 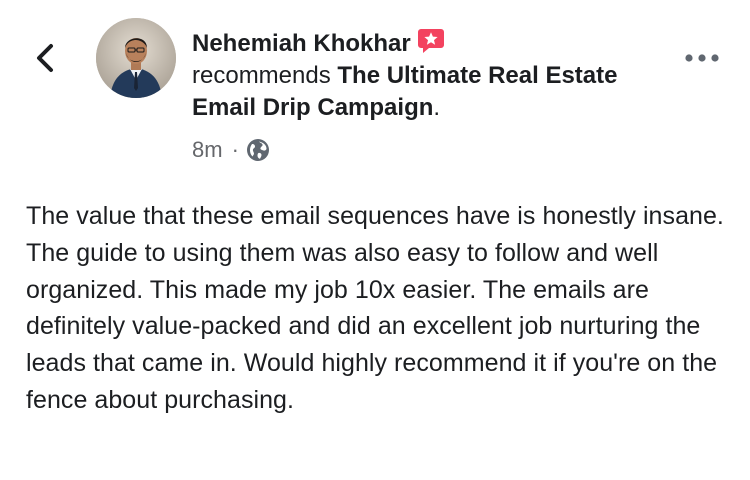 I want to click on chevron-left-icon, so click(x=45, y=58).